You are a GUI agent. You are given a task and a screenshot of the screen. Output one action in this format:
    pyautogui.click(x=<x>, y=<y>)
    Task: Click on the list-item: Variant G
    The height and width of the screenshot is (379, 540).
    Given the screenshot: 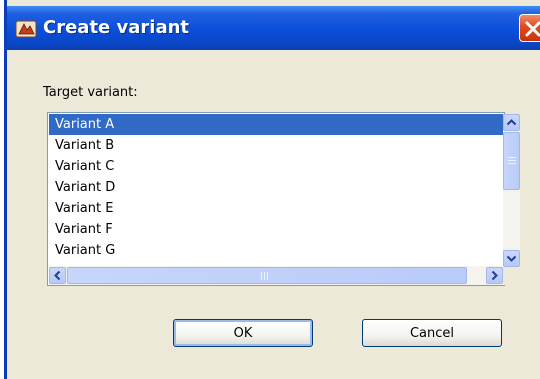 What is the action you would take?
    pyautogui.click(x=276, y=250)
    